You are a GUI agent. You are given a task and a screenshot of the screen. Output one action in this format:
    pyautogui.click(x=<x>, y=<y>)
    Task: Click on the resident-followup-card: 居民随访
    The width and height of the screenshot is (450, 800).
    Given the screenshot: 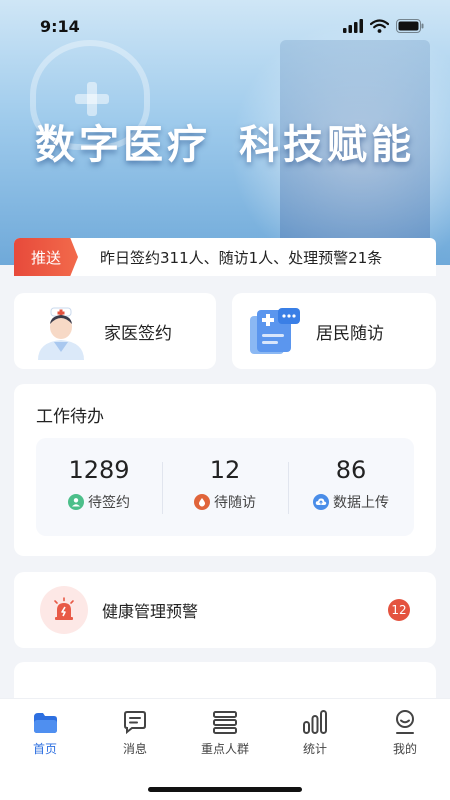 What is the action you would take?
    pyautogui.click(x=334, y=331)
    